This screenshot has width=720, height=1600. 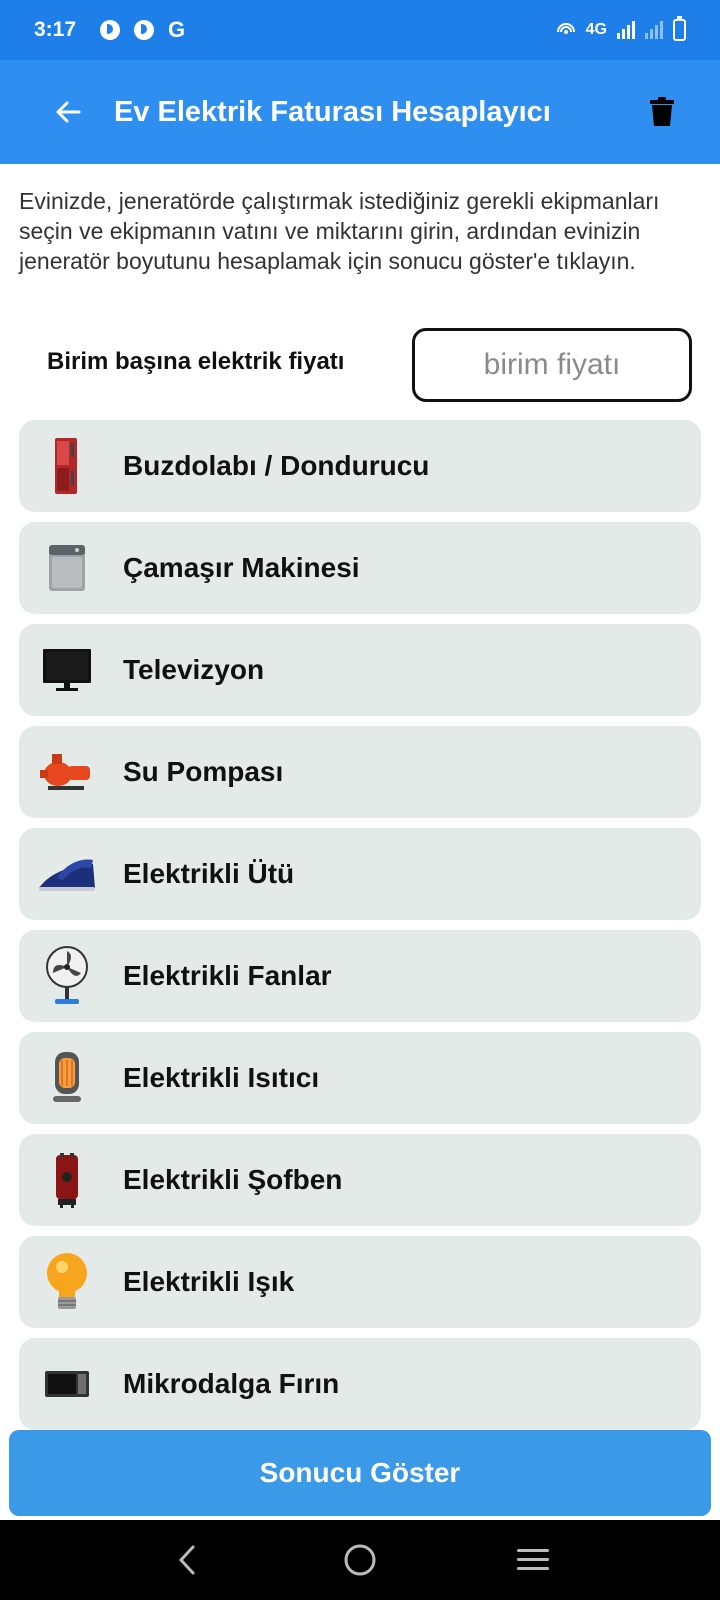 I want to click on heater-icon, so click(x=67, y=1078).